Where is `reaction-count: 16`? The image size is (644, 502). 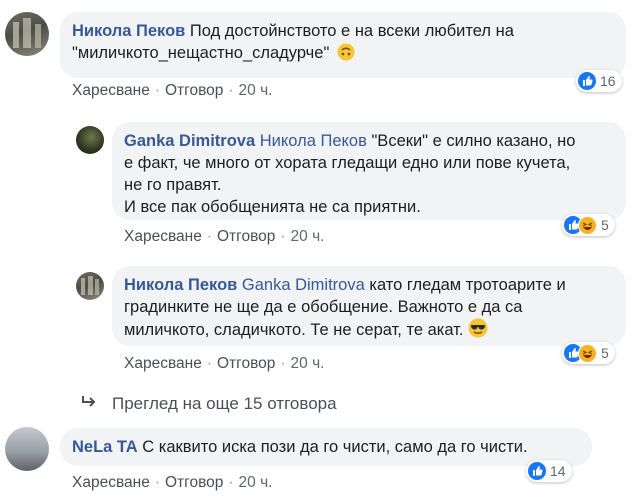
reaction-count: 16 is located at coordinates (599, 81).